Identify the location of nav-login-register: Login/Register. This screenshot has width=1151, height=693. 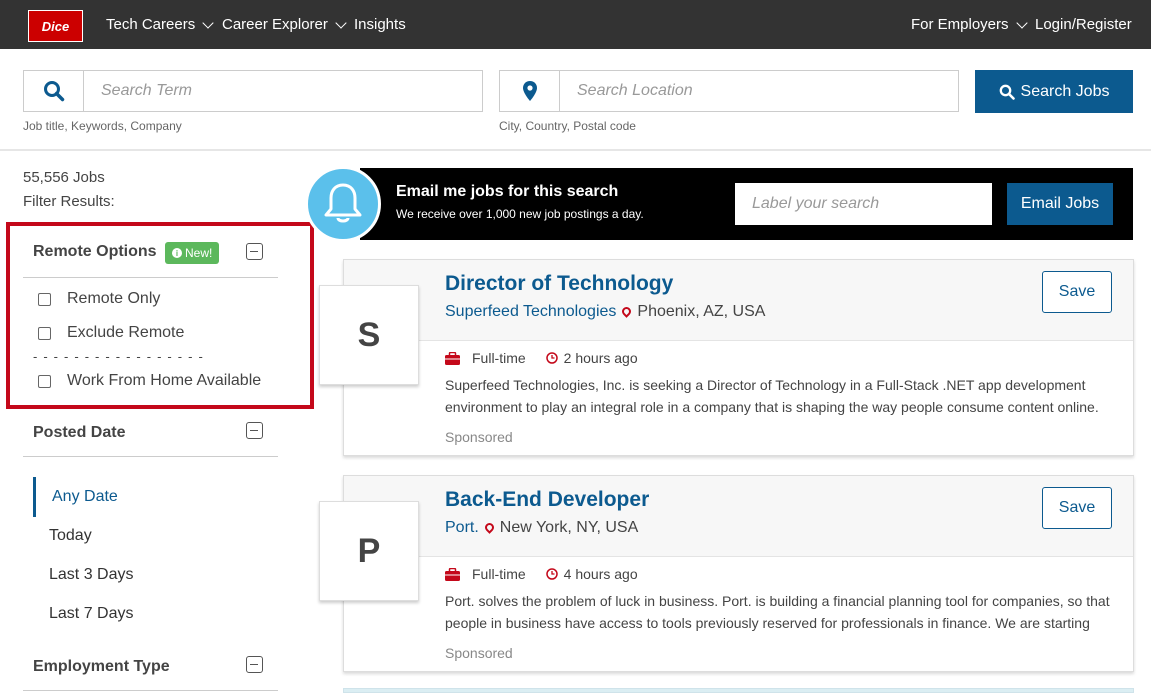
(1083, 24).